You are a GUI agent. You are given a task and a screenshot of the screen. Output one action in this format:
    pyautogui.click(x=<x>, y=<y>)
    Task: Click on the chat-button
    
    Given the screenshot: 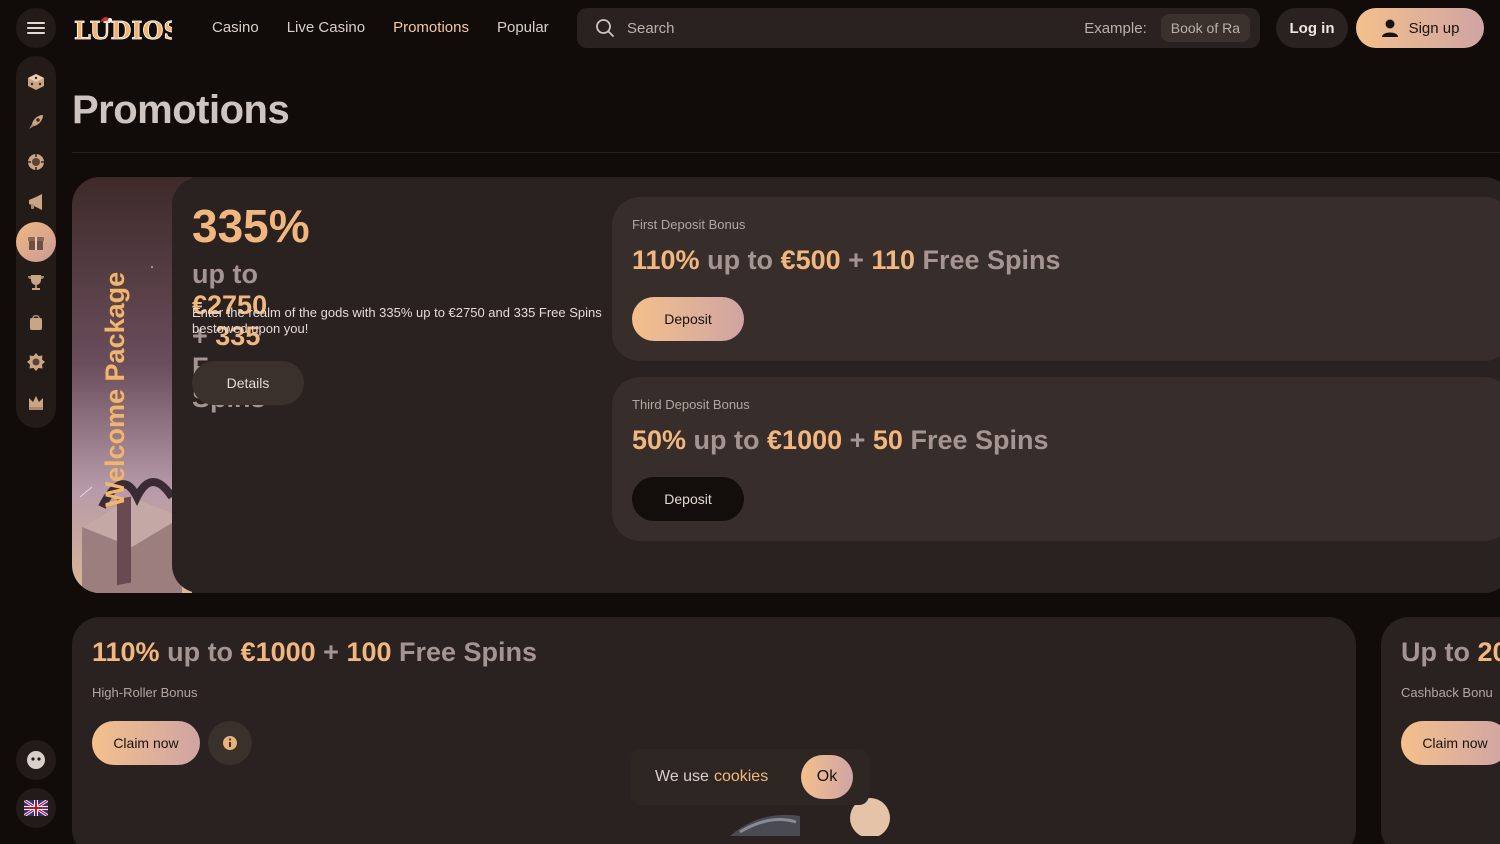 What is the action you would take?
    pyautogui.click(x=36, y=760)
    